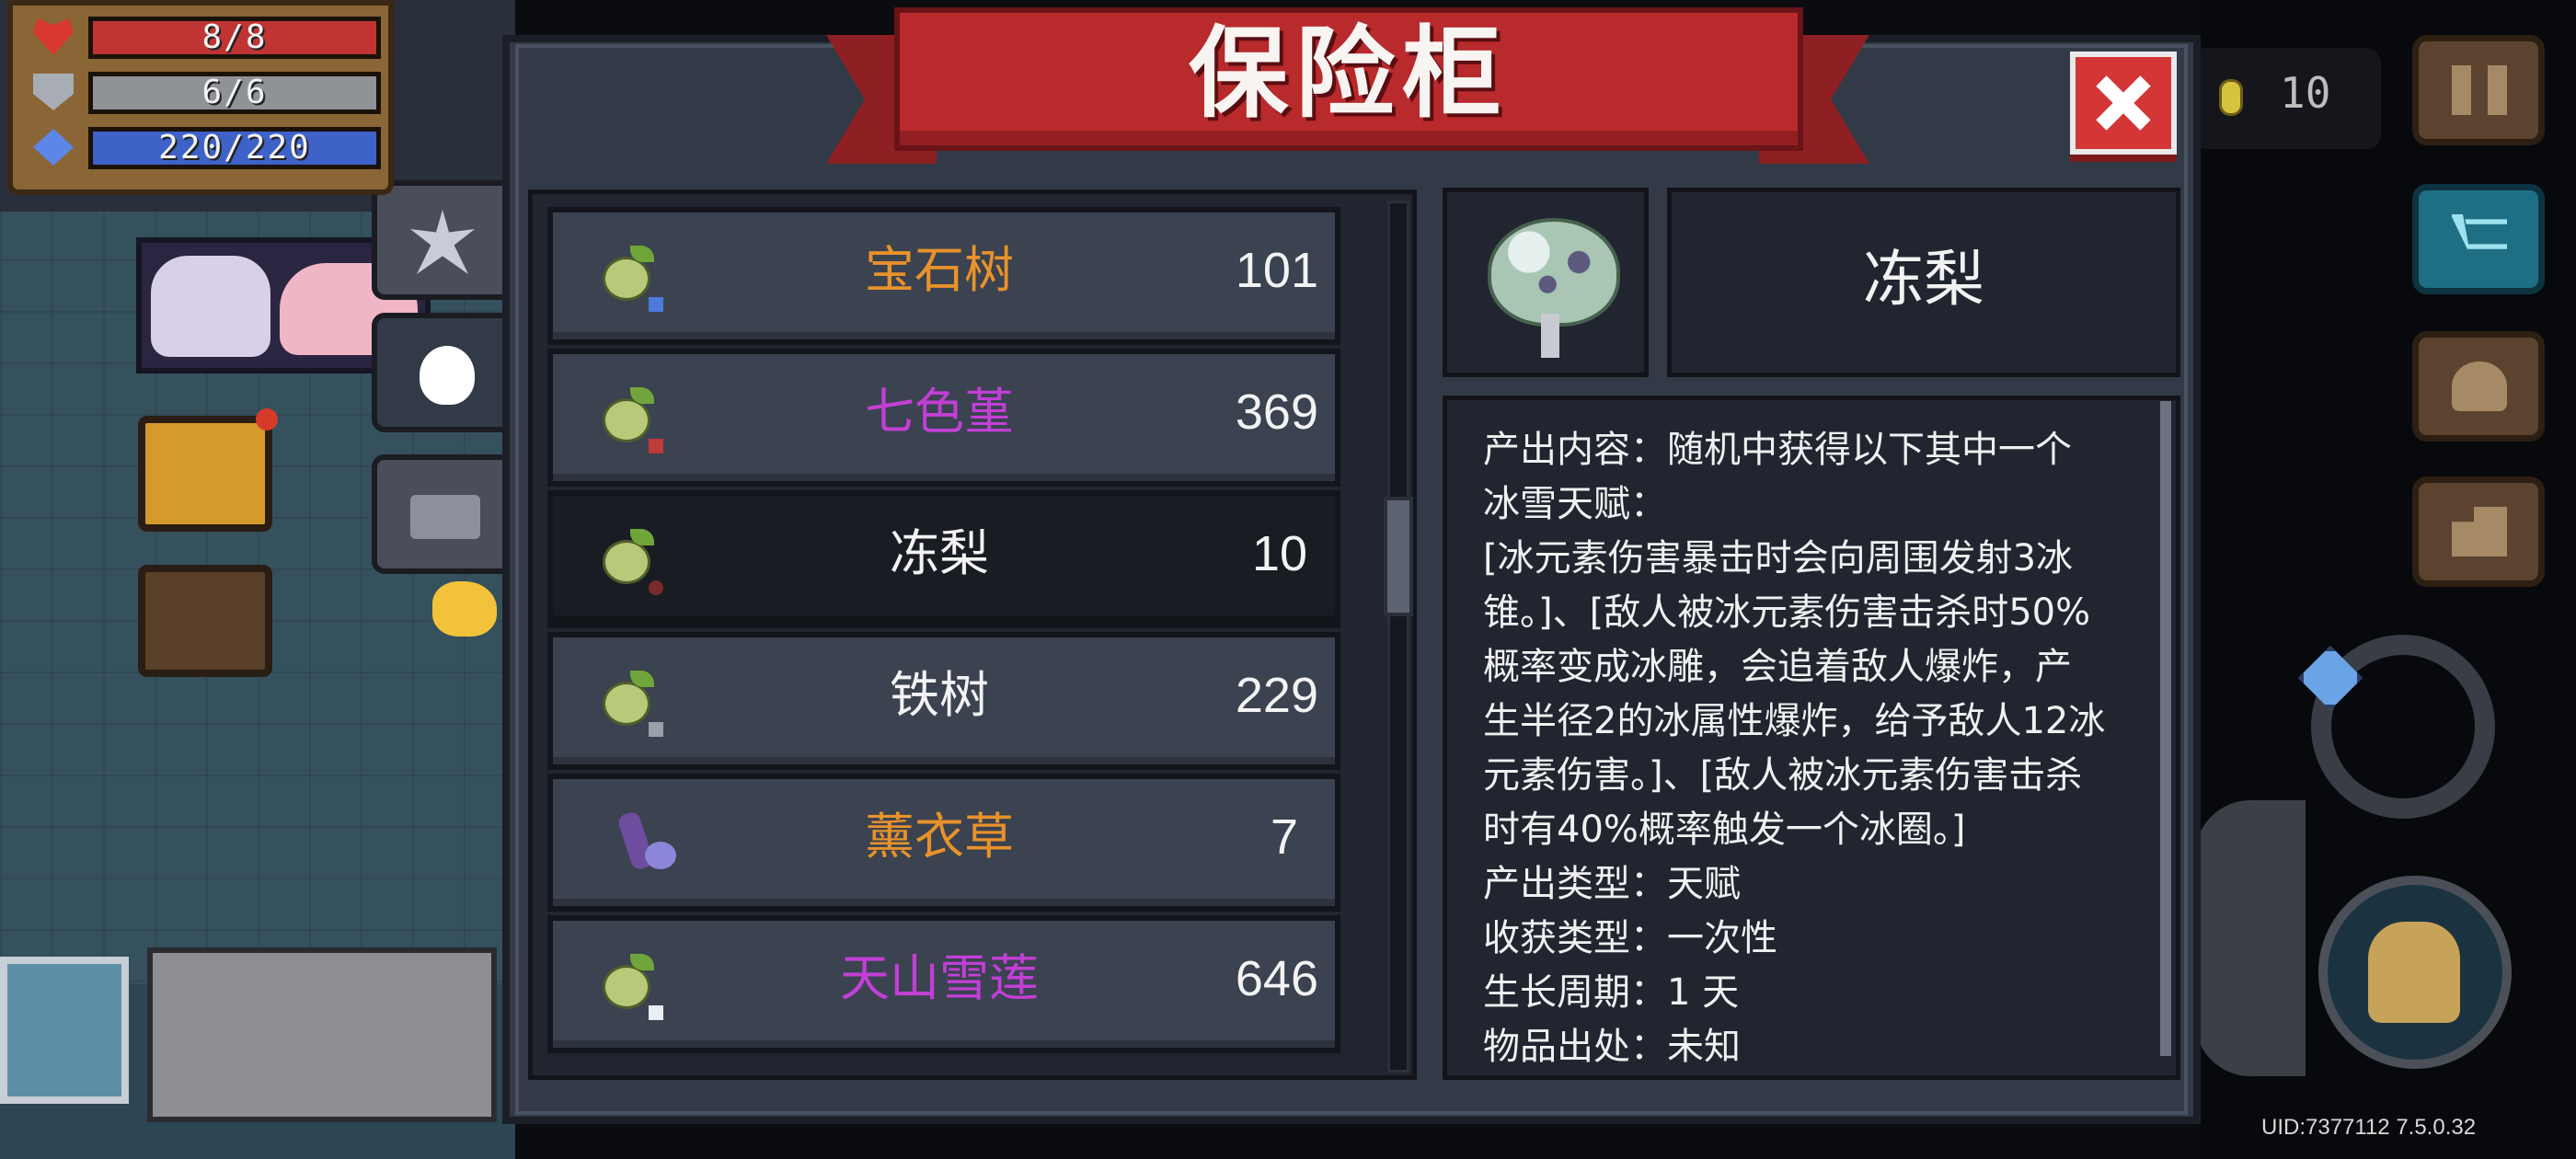 The image size is (2576, 1159). I want to click on plant-count: 369, so click(1276, 412).